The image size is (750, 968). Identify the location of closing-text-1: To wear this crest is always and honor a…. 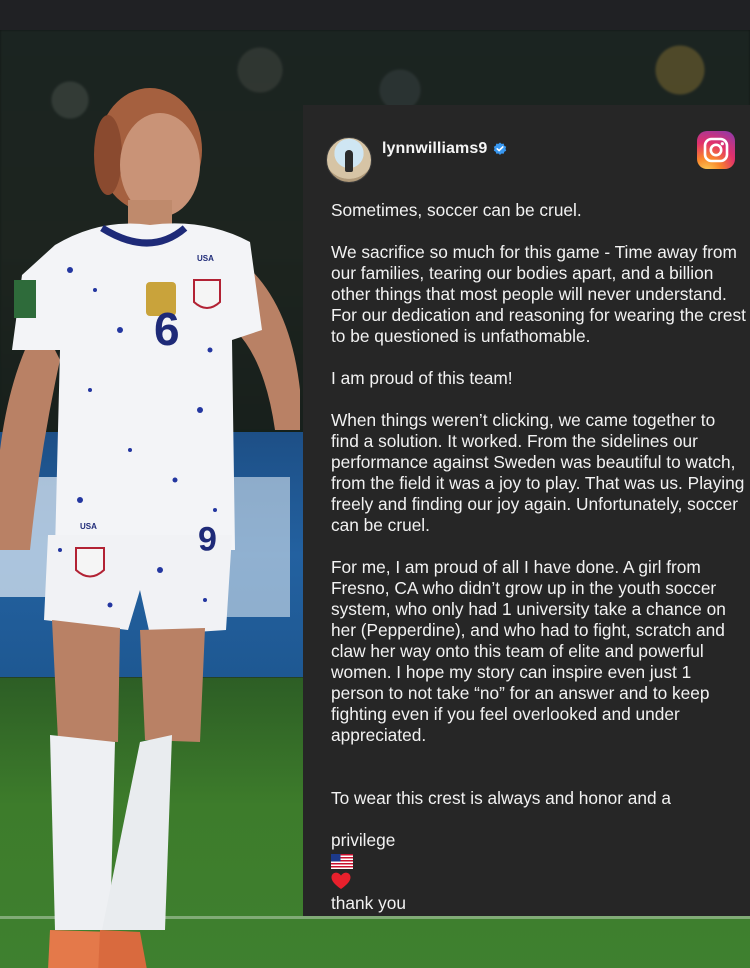
(501, 798).